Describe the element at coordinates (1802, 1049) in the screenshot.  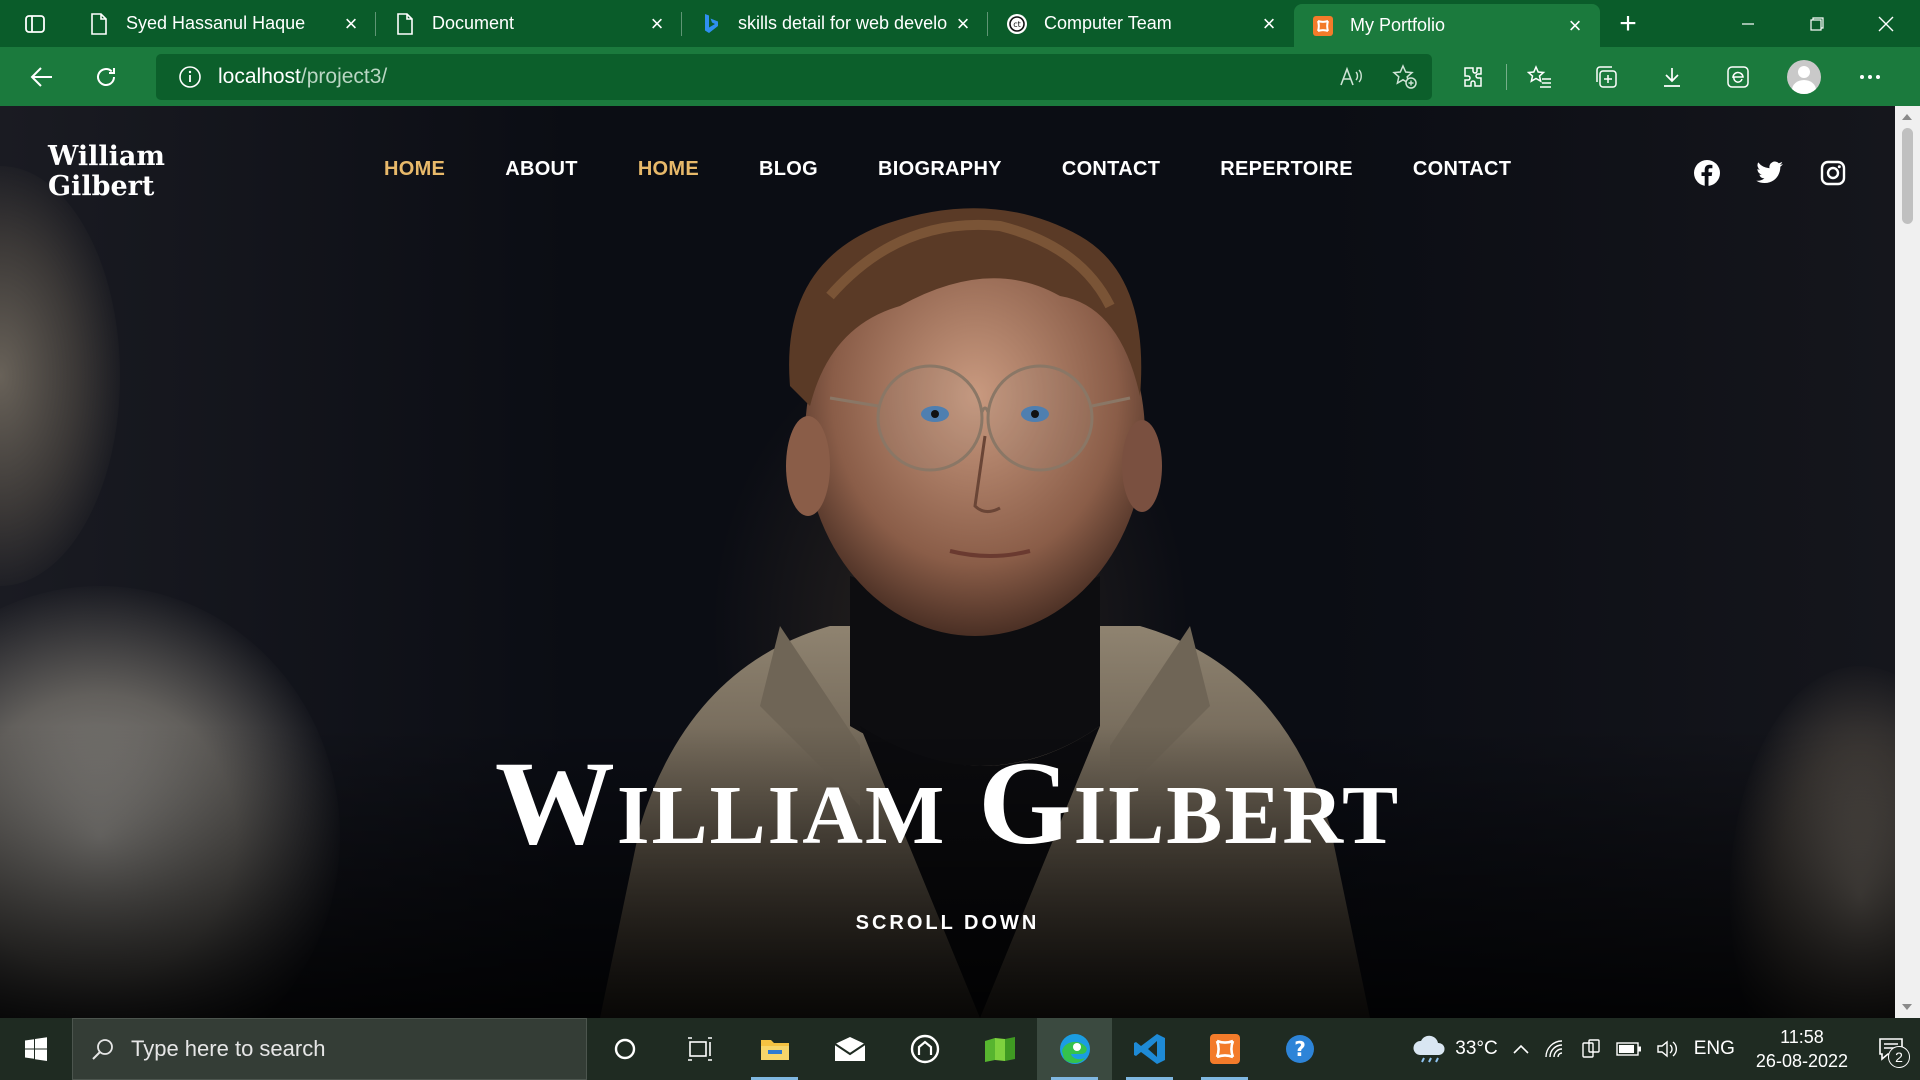
I see `clock: 11:58 26-08-2022` at that location.